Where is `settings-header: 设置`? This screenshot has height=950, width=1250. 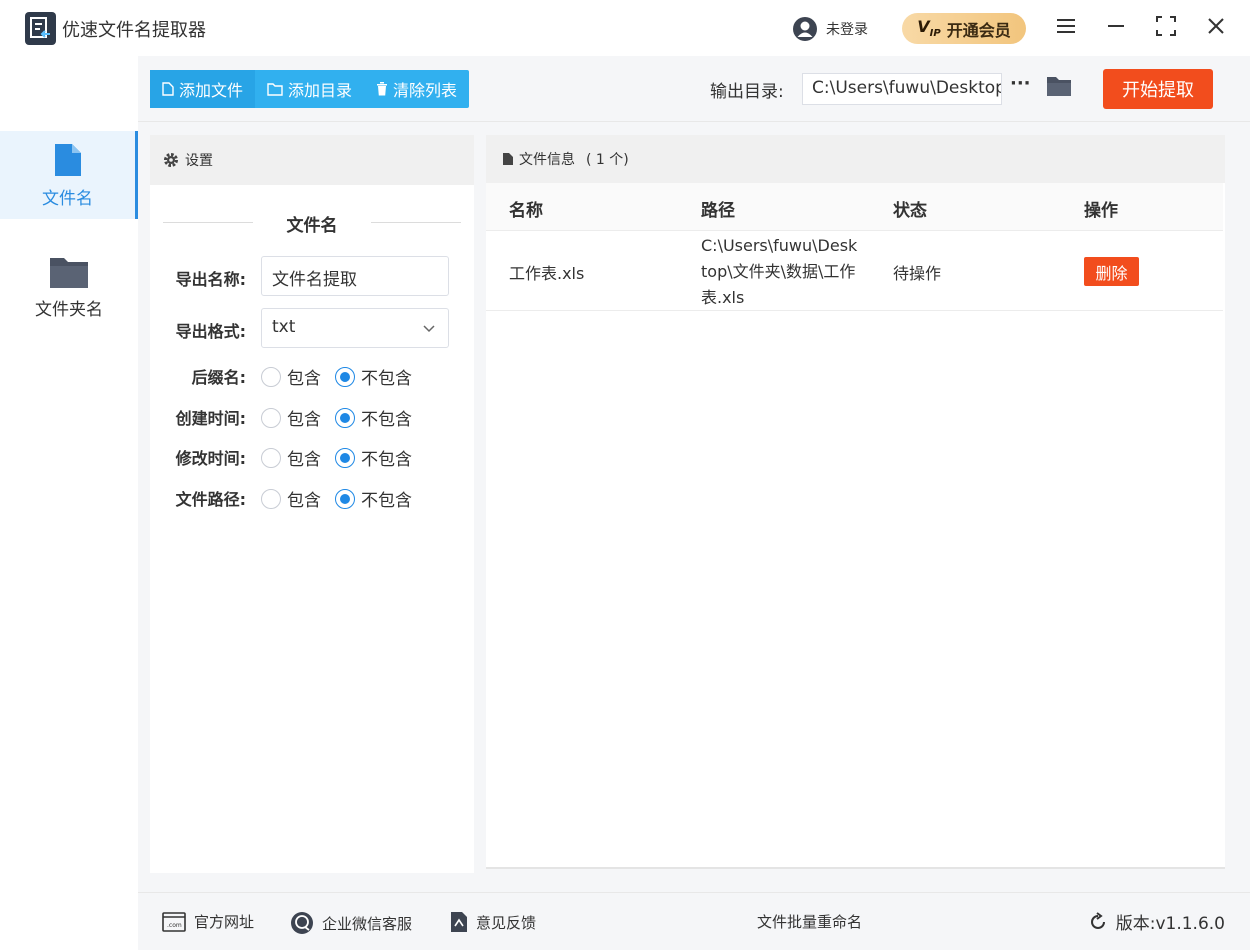 settings-header: 设置 is located at coordinates (312, 160).